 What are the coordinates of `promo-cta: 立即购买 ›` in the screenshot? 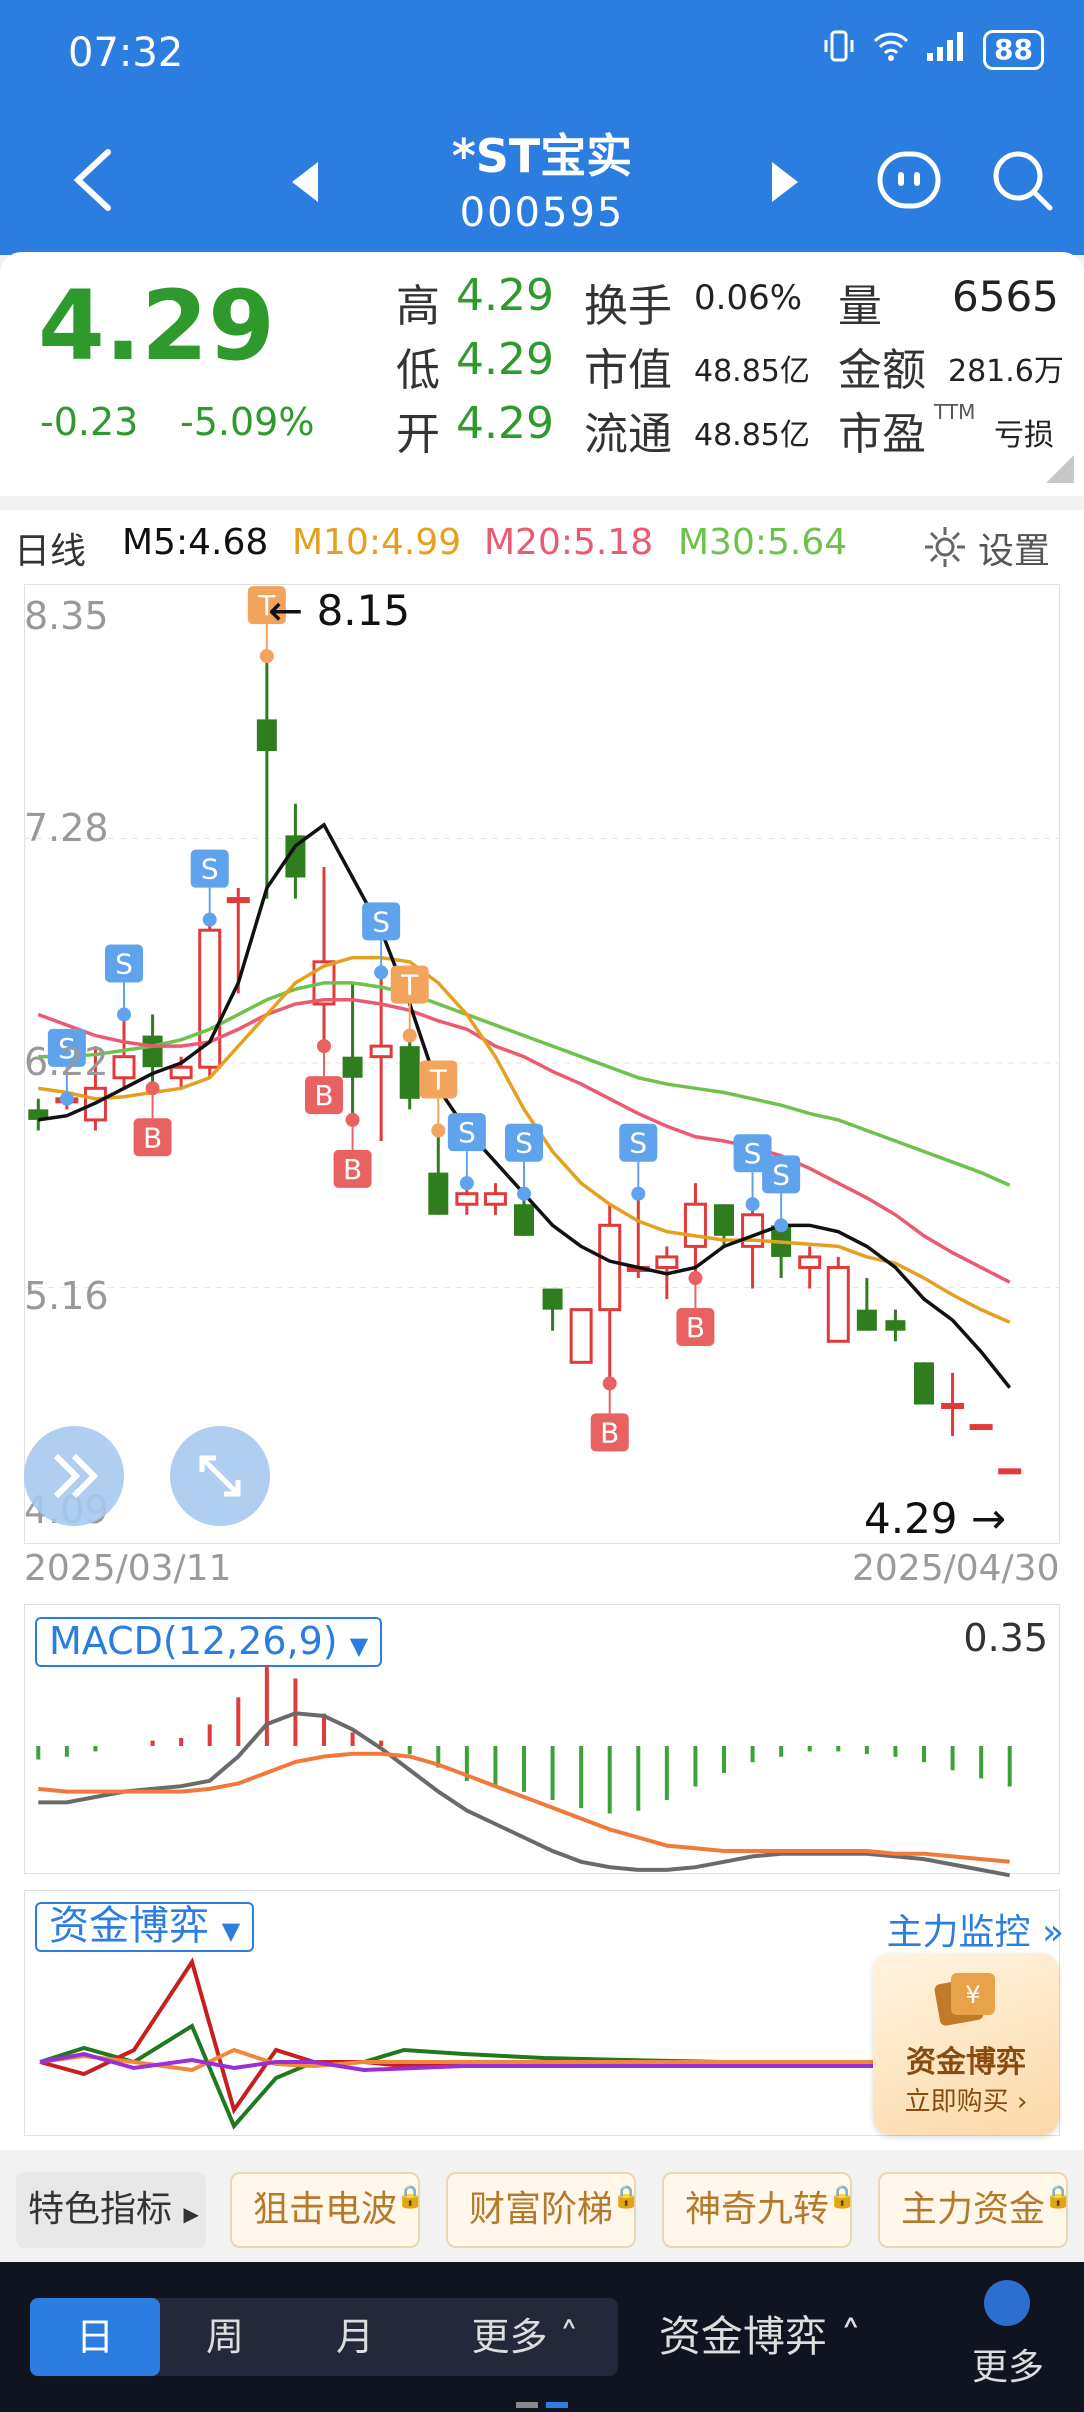 It's located at (966, 2099).